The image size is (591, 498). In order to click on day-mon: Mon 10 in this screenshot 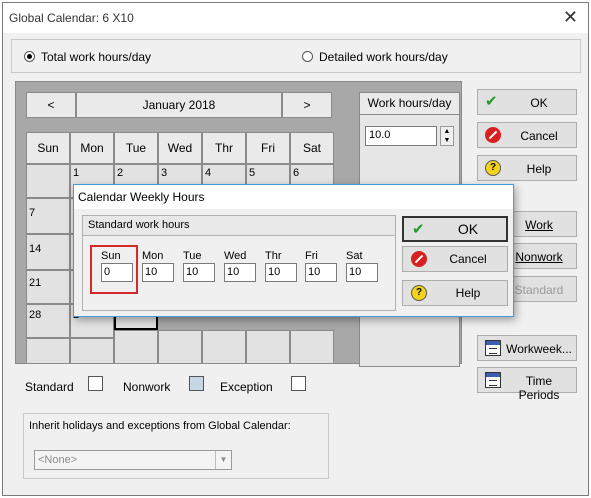, I will do `click(160, 266)`.